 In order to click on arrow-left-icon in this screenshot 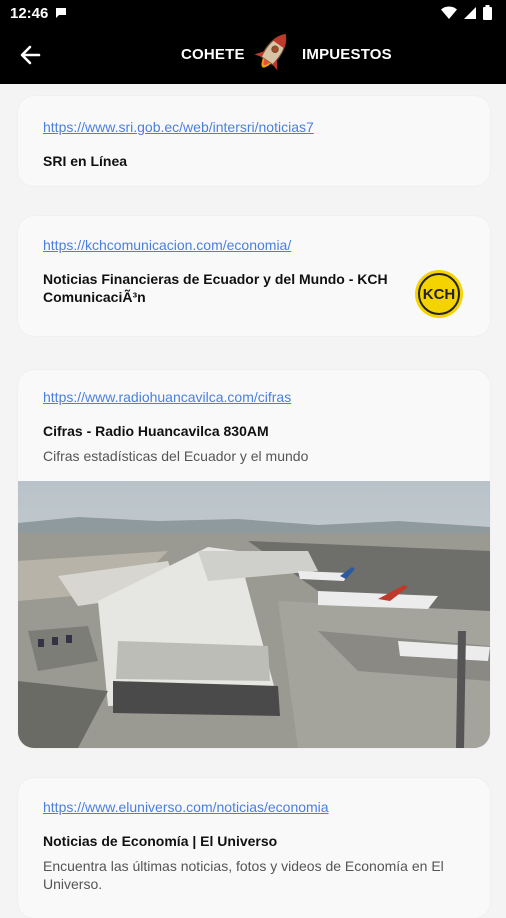, I will do `click(30, 55)`.